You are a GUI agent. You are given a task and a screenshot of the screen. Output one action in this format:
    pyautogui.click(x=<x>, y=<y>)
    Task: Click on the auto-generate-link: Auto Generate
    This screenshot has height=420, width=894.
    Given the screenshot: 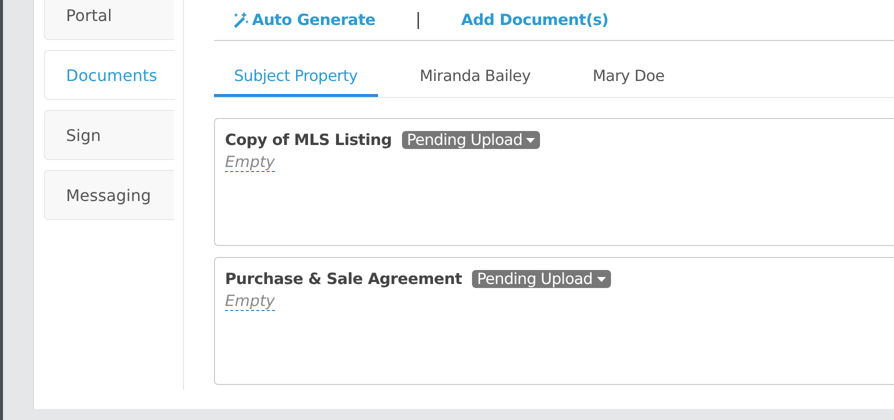 What is the action you would take?
    pyautogui.click(x=304, y=20)
    